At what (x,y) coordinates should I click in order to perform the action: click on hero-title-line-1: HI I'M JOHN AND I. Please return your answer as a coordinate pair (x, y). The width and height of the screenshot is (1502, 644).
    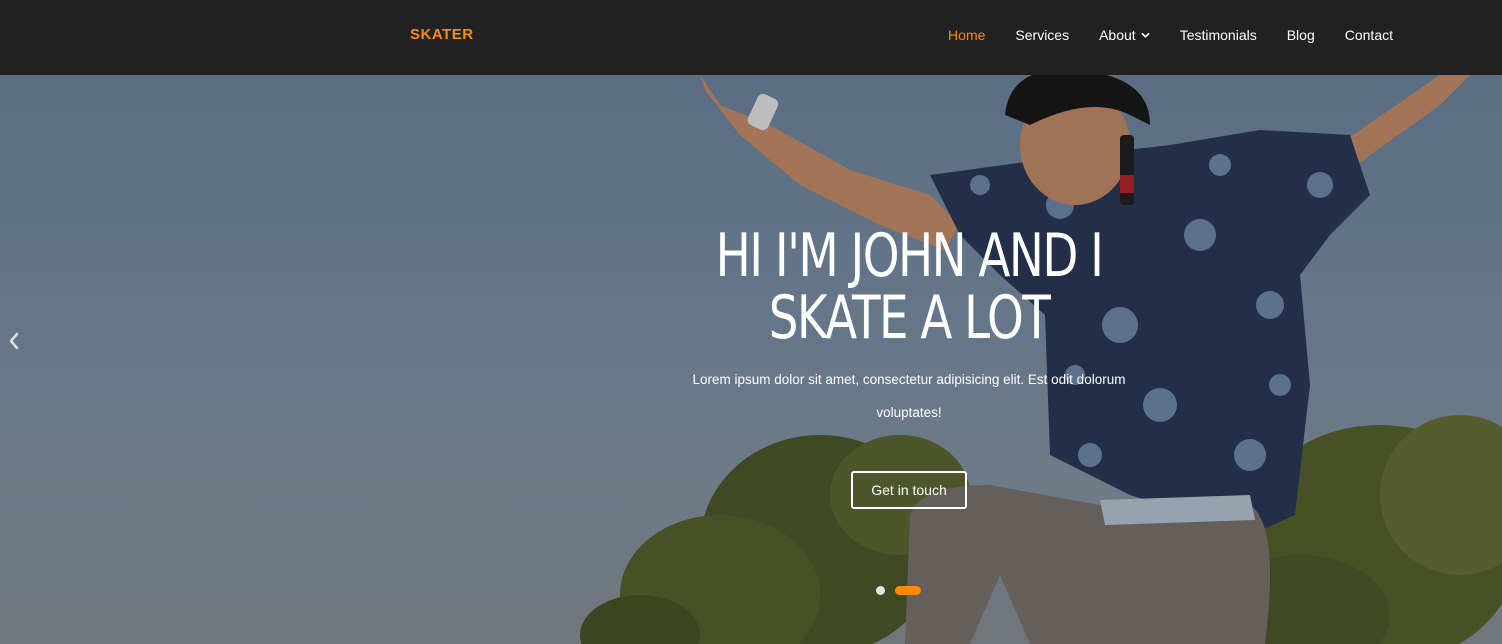
    Looking at the image, I should click on (909, 256).